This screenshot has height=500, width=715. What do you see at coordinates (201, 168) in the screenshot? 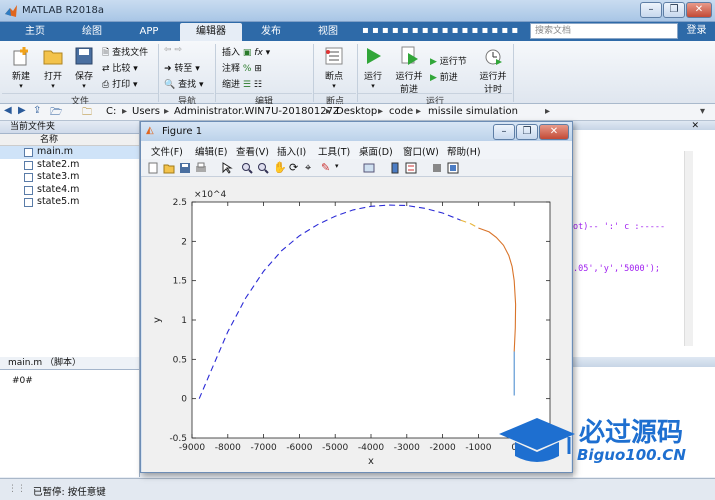
I see `print-figure-icon` at bounding box center [201, 168].